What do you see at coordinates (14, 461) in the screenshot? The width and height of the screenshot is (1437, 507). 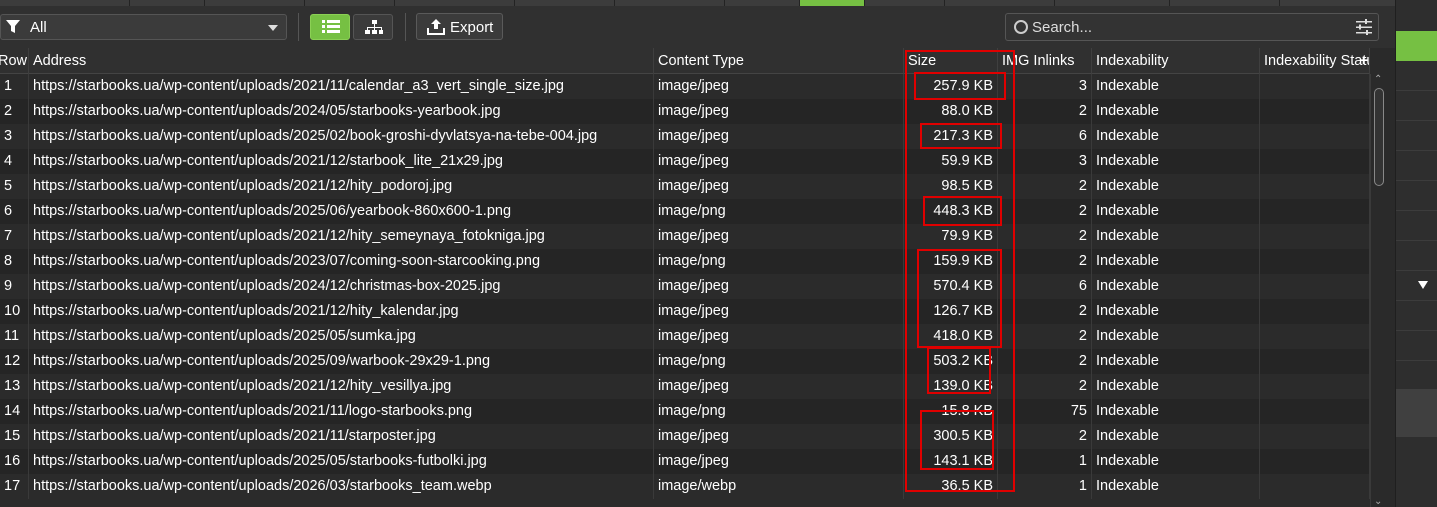 I see `row-number-cell: 16` at bounding box center [14, 461].